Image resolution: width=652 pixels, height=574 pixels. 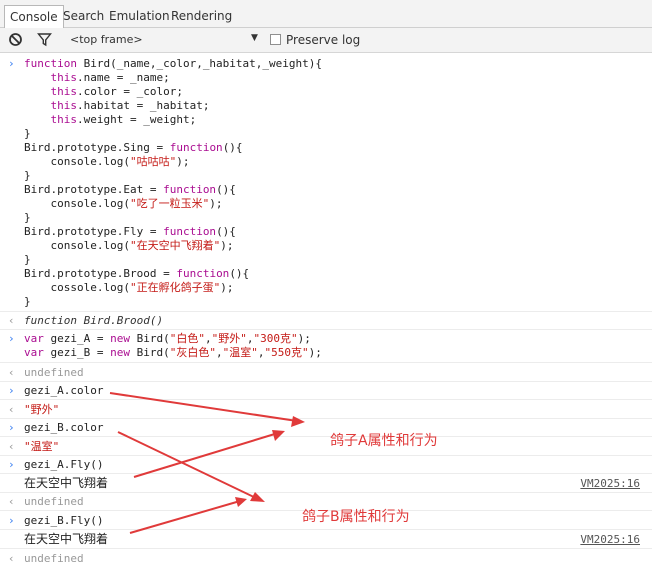 What do you see at coordinates (356, 517) in the screenshot?
I see `annotation-label-b: 鸽子B属性和行为` at bounding box center [356, 517].